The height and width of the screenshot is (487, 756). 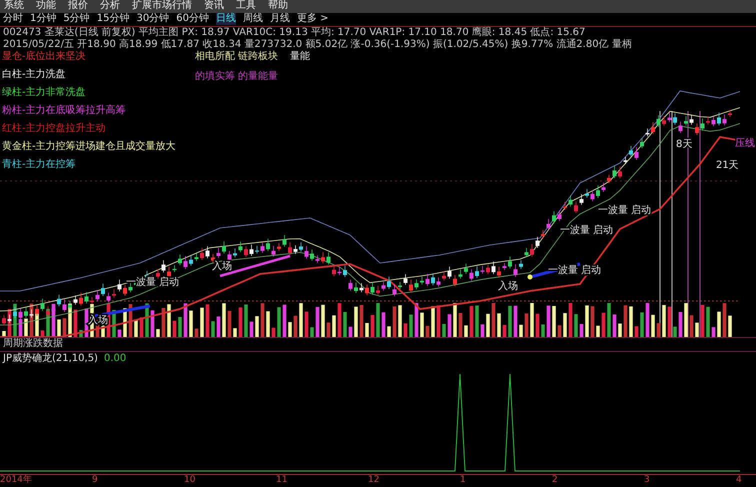 I want to click on period-tab: 更多 >, so click(x=312, y=19).